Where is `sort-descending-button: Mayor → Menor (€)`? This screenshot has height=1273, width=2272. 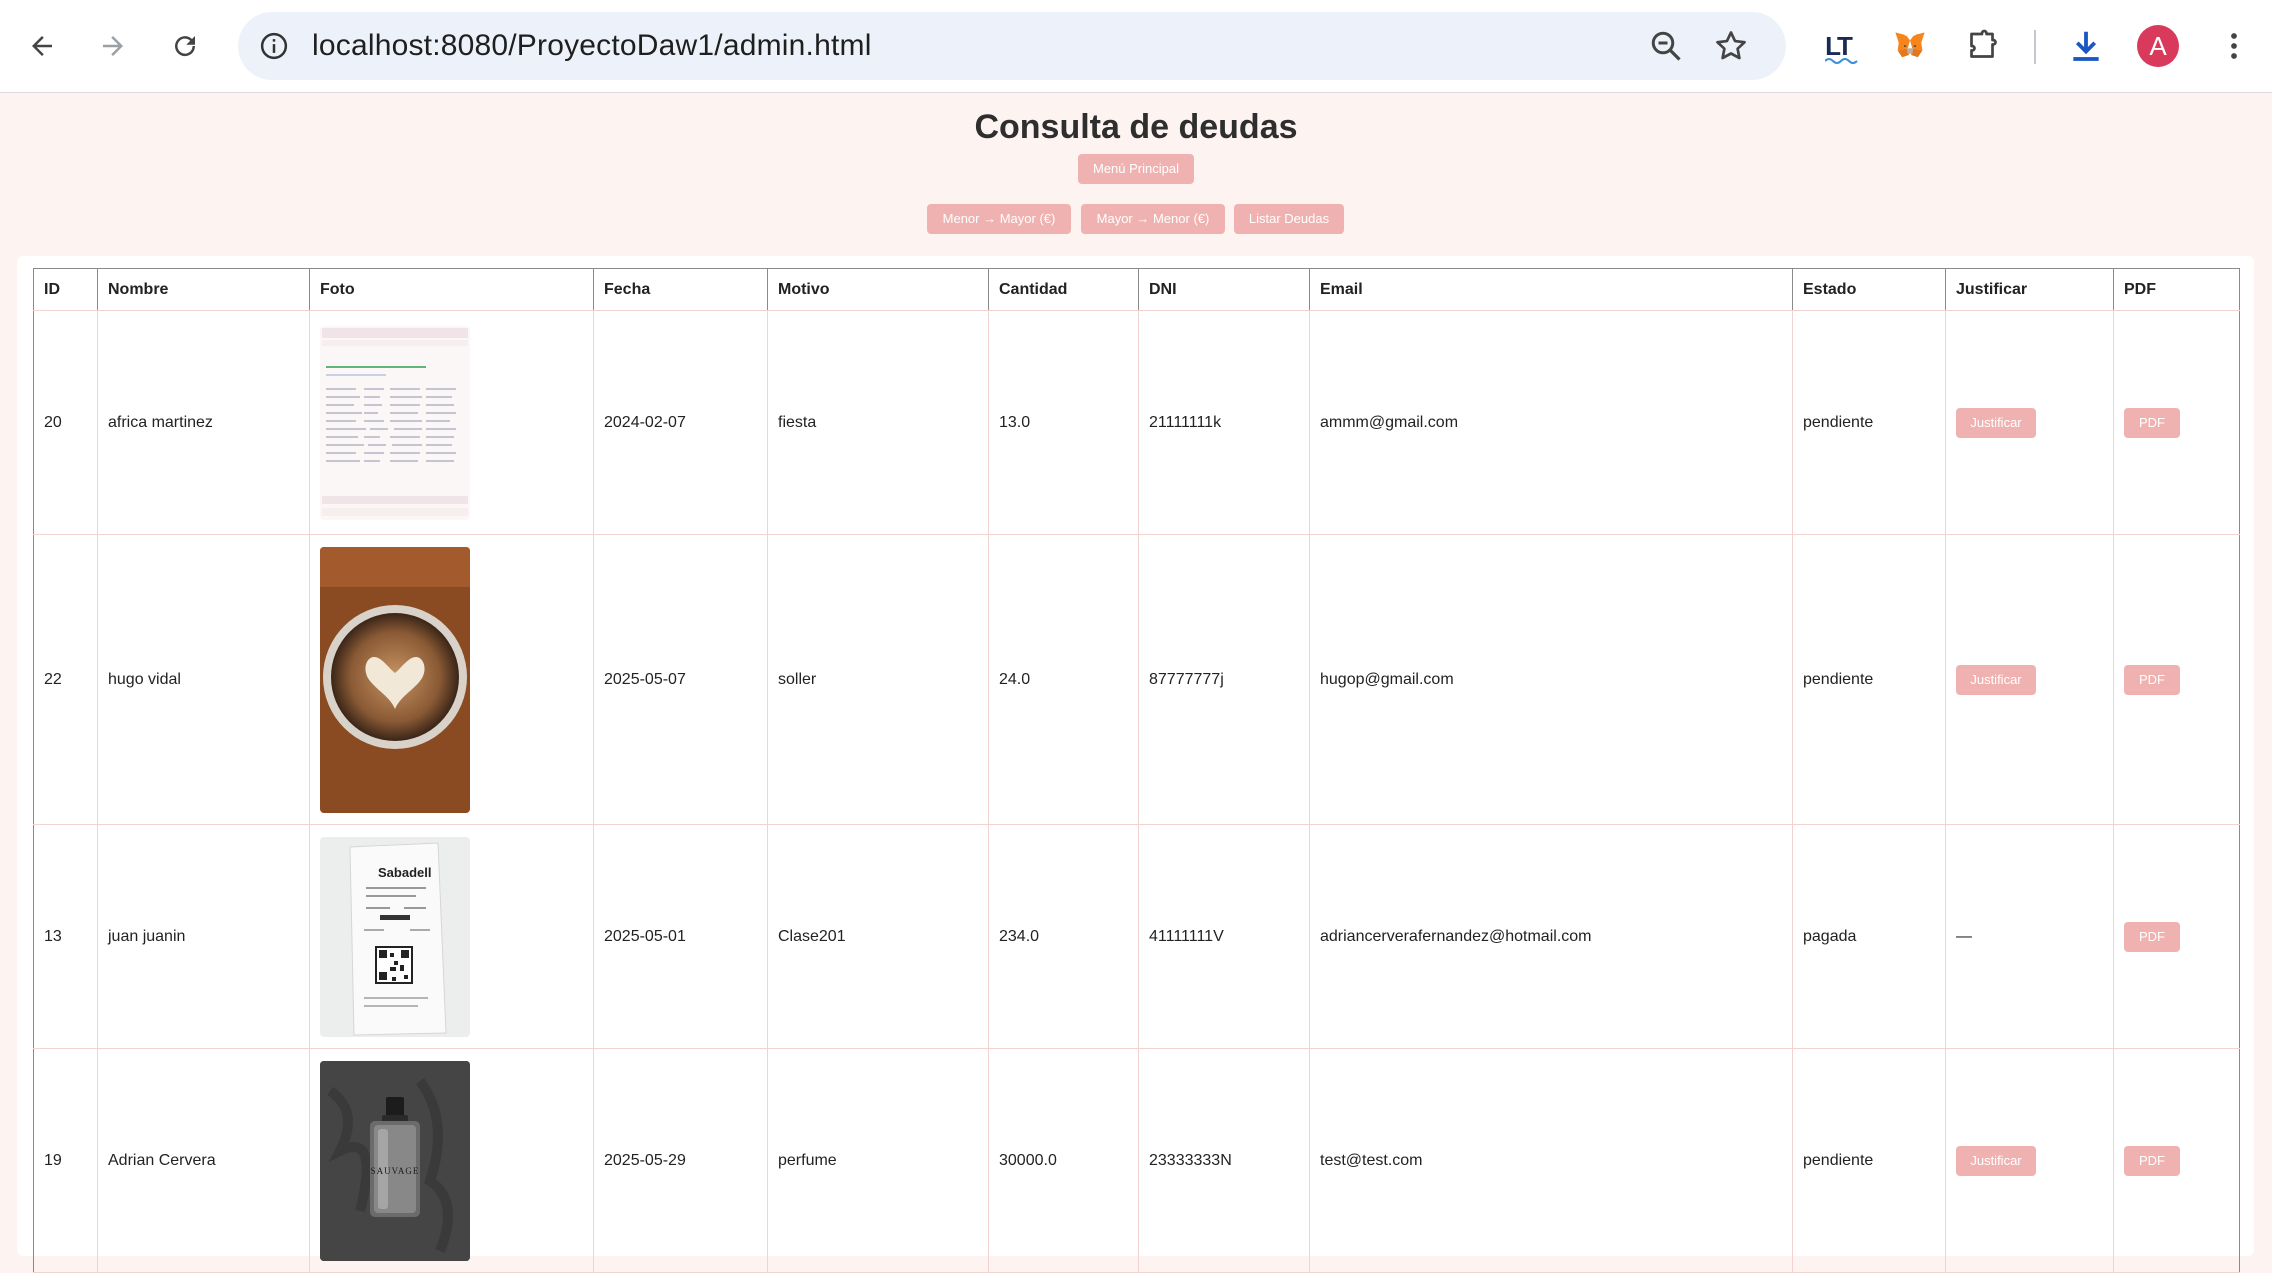 sort-descending-button: Mayor → Menor (€) is located at coordinates (1153, 219).